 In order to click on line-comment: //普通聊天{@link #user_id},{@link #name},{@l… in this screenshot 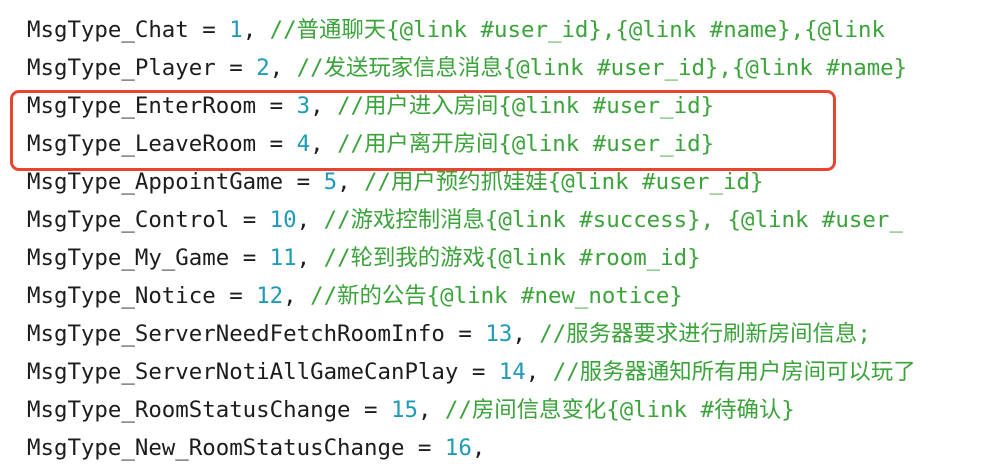, I will do `click(577, 30)`.